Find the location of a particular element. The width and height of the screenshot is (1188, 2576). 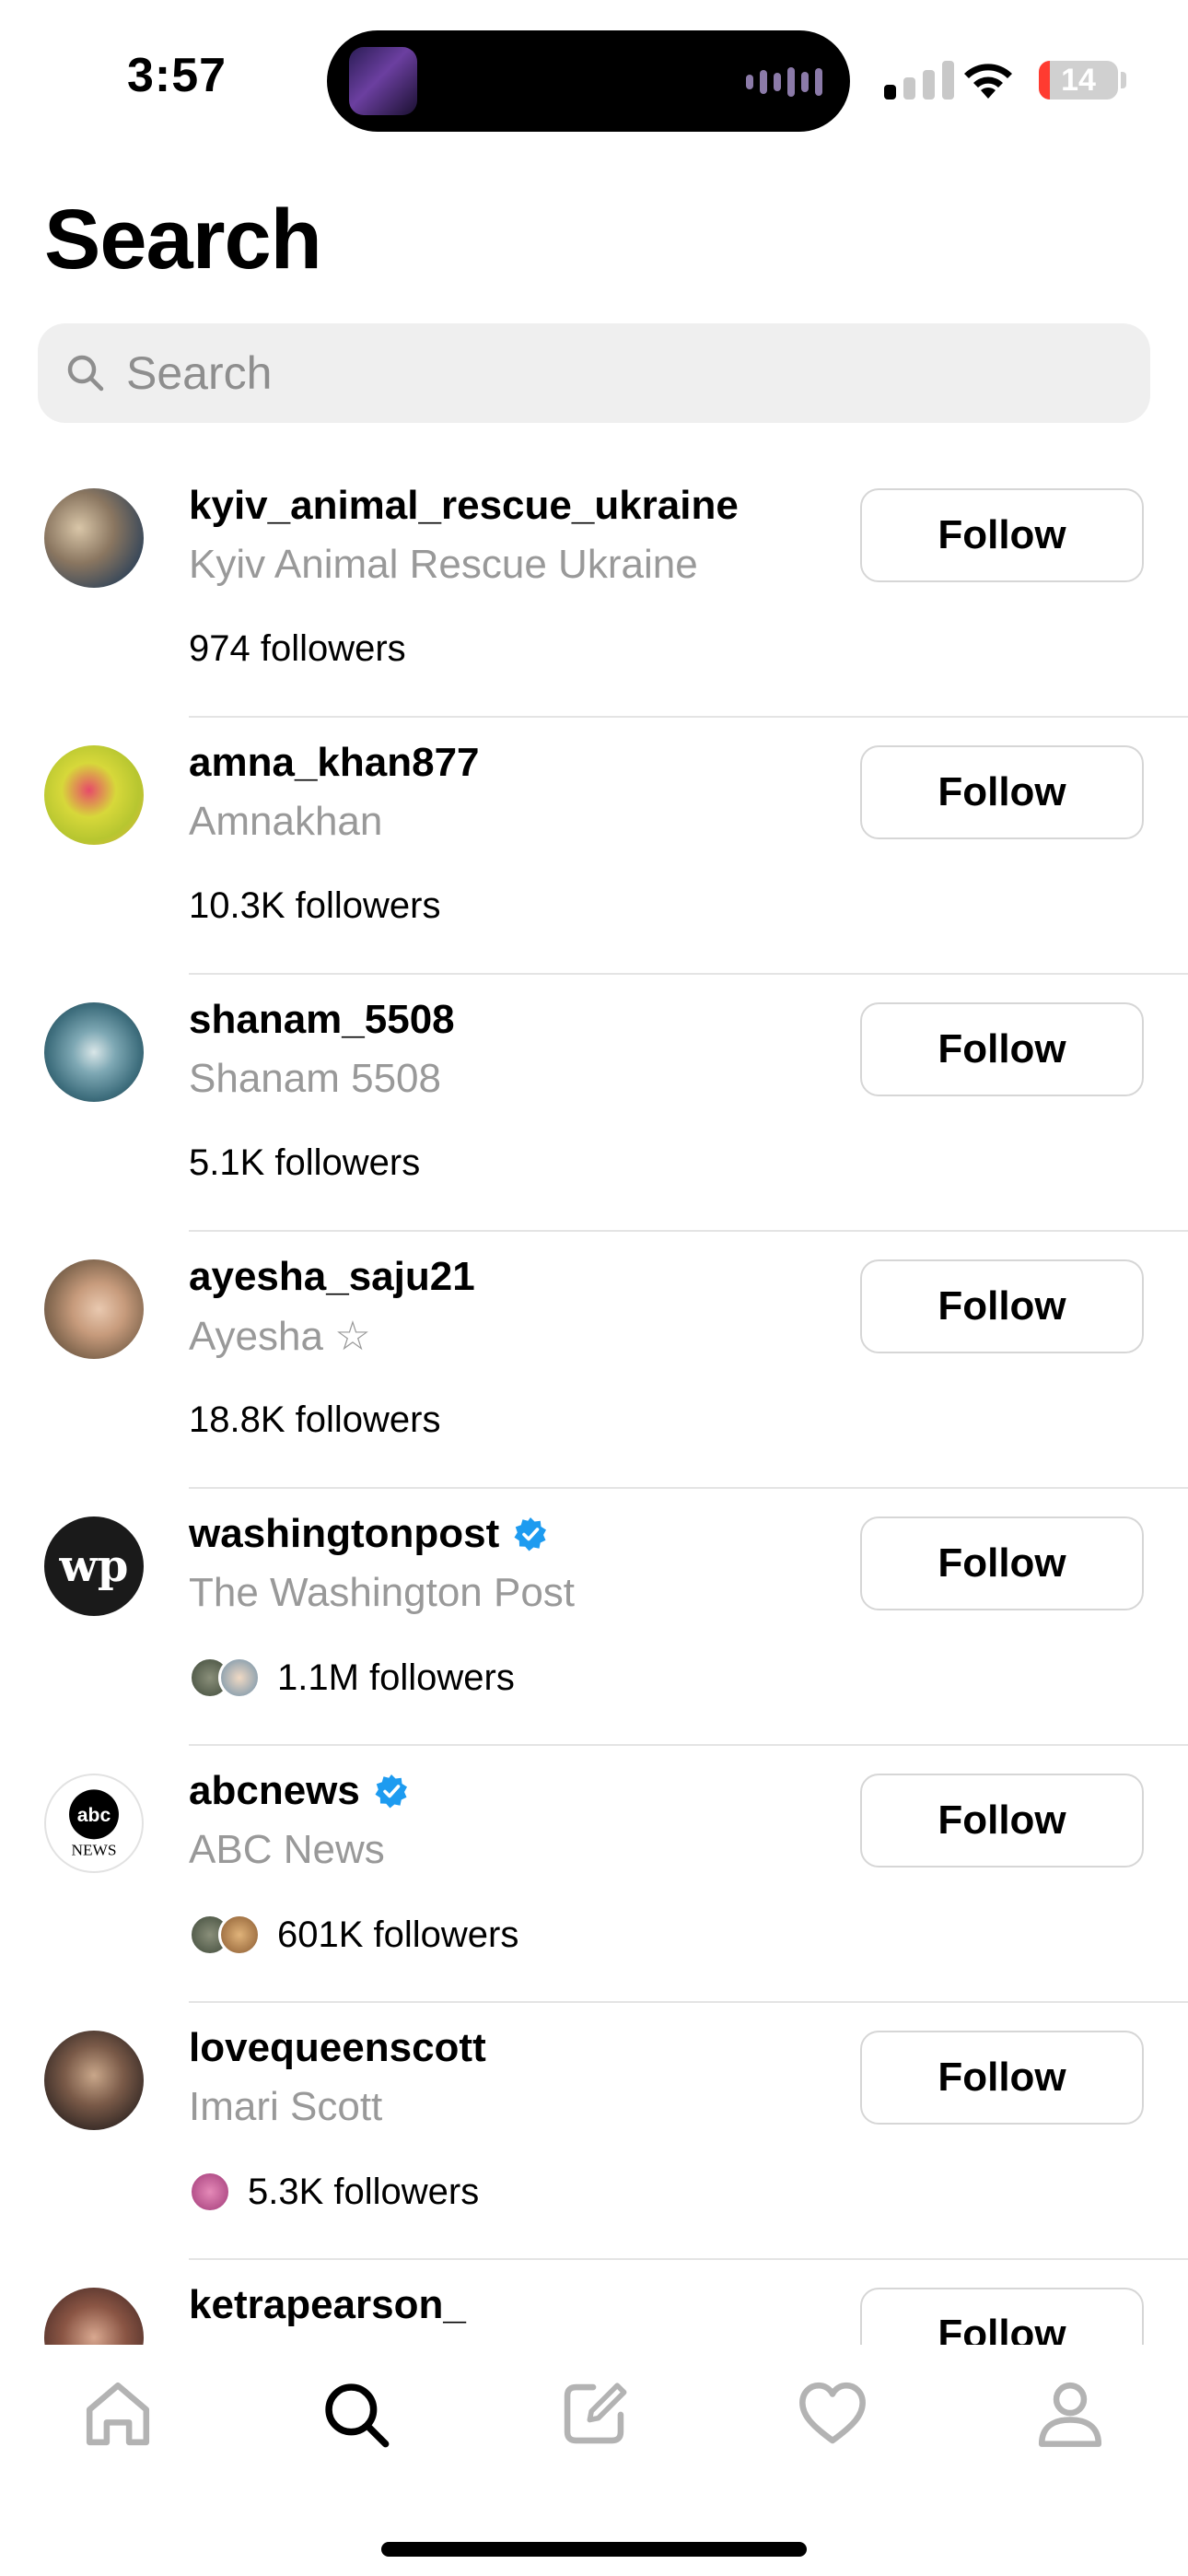

svg-text: abc is located at coordinates (94, 1815).